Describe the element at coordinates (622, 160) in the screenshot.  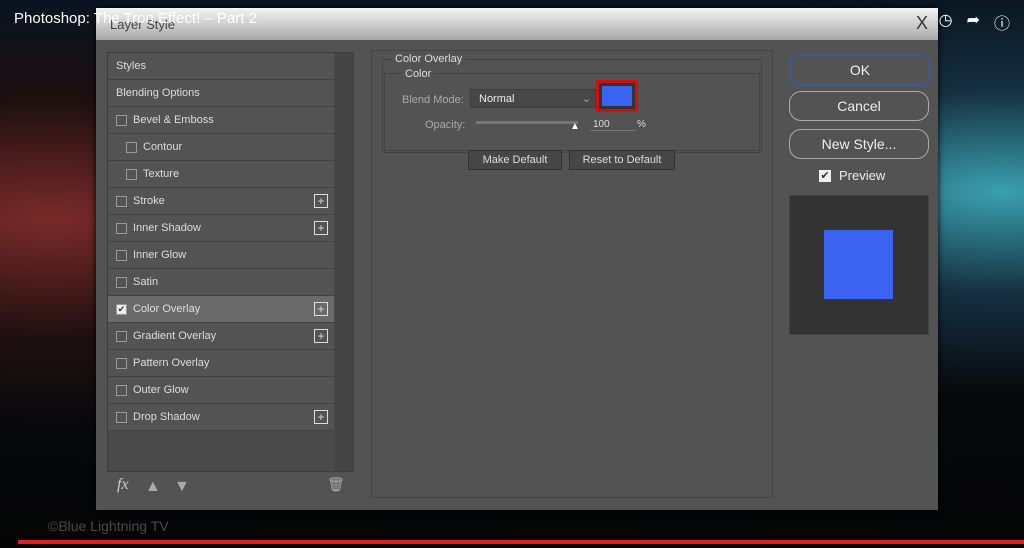
I see `reset-to-default-button: Reset to Default` at that location.